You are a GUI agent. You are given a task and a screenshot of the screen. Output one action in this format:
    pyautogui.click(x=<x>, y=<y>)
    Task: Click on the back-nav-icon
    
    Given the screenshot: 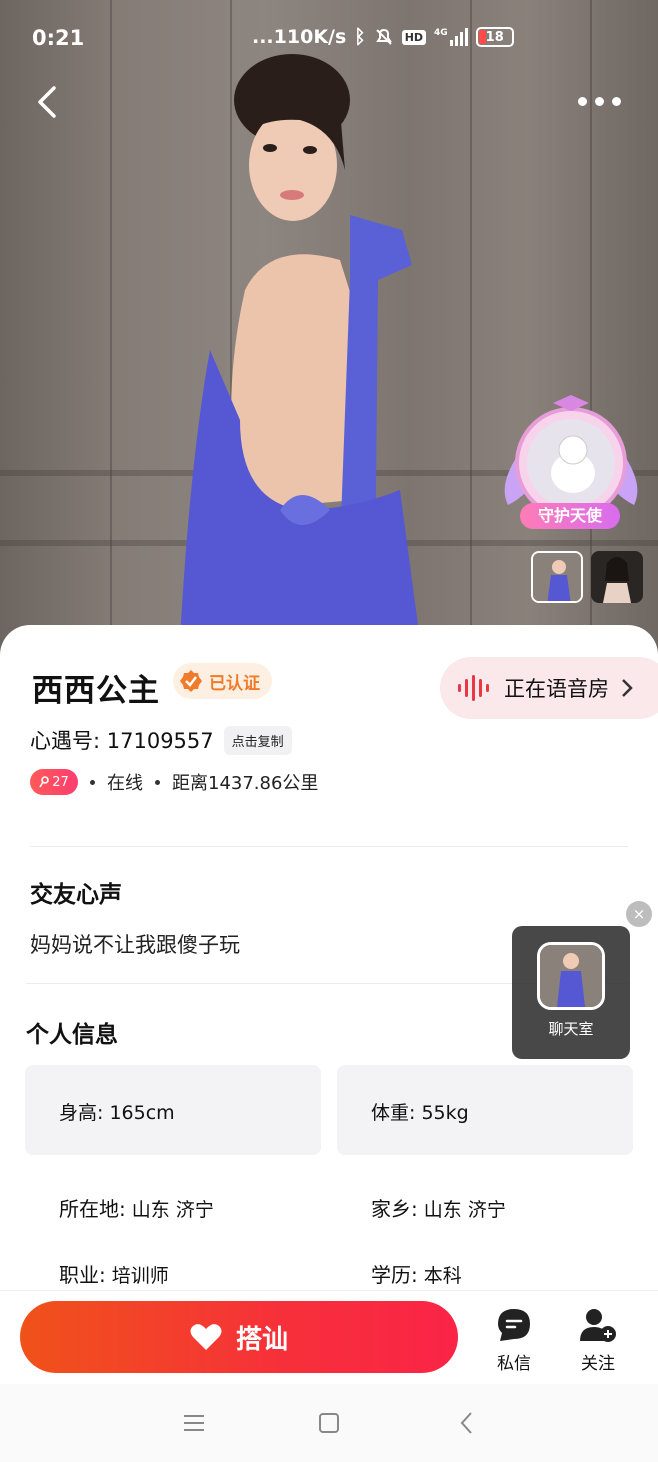 What is the action you would take?
    pyautogui.click(x=467, y=1423)
    